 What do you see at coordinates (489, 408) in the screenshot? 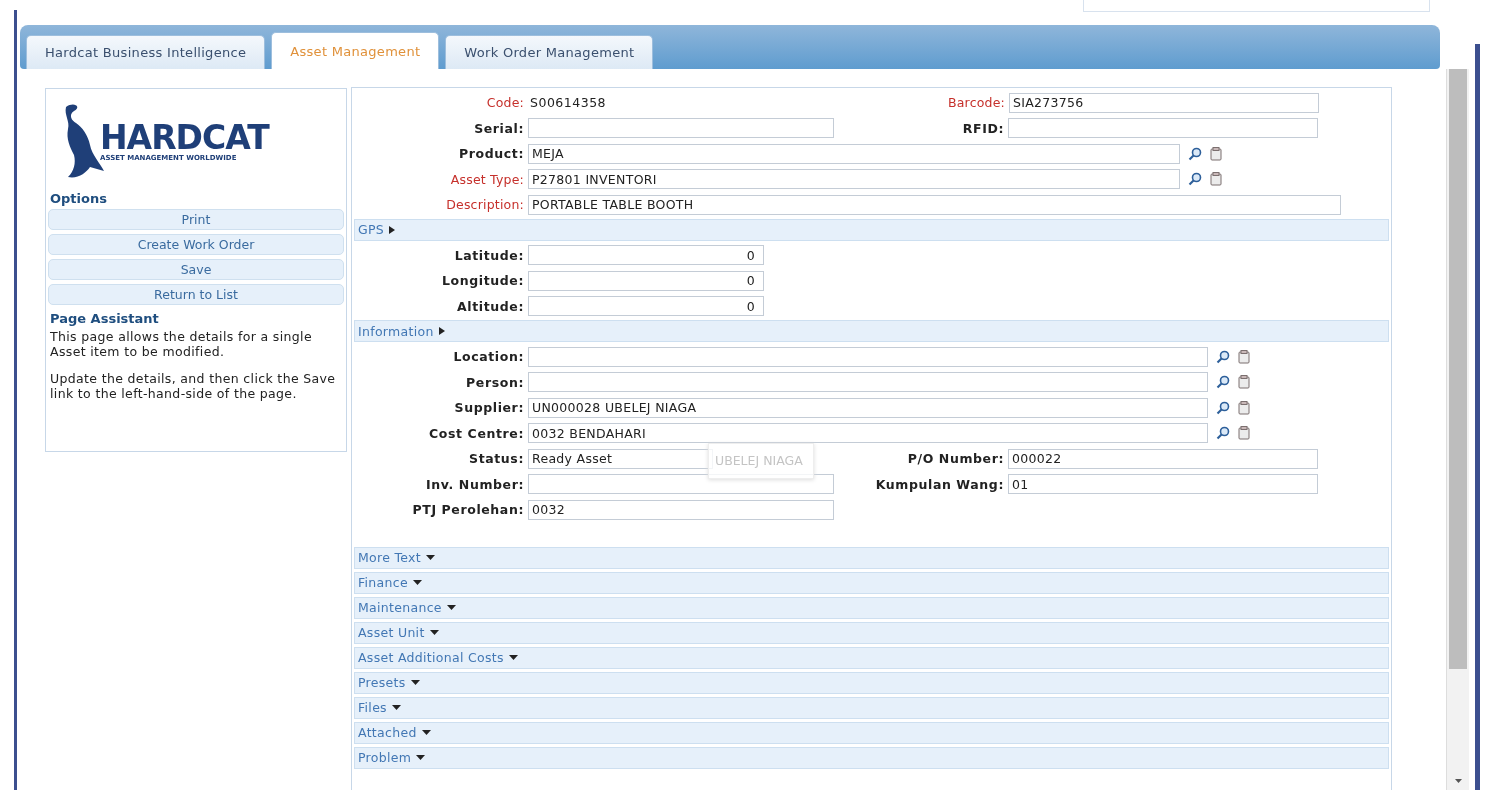
I see `field-label: Supplier:` at bounding box center [489, 408].